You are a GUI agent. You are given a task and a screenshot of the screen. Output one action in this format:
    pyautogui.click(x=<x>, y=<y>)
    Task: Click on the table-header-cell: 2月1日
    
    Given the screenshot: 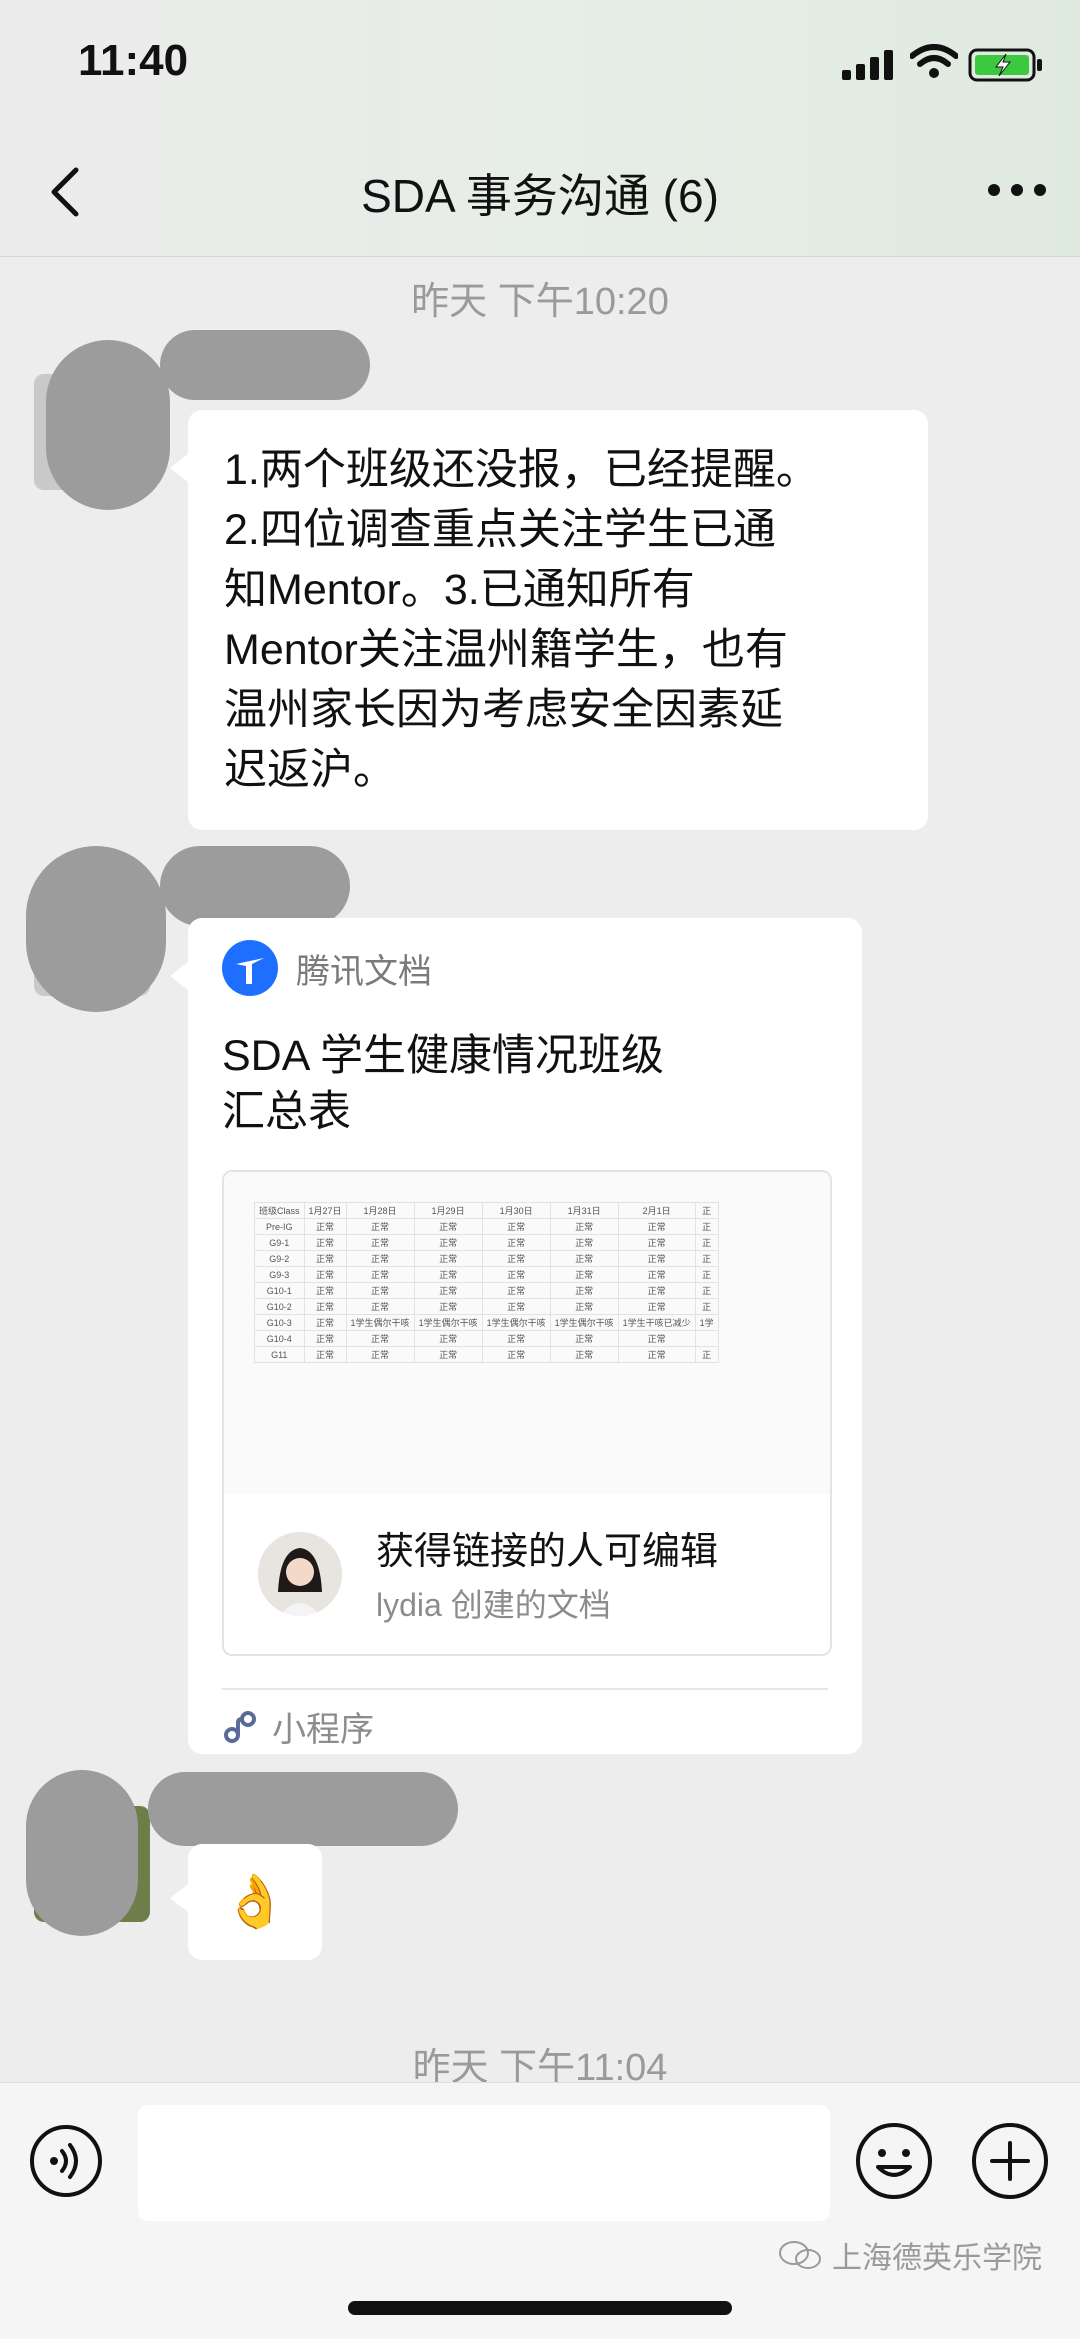 What is the action you would take?
    pyautogui.click(x=656, y=1210)
    